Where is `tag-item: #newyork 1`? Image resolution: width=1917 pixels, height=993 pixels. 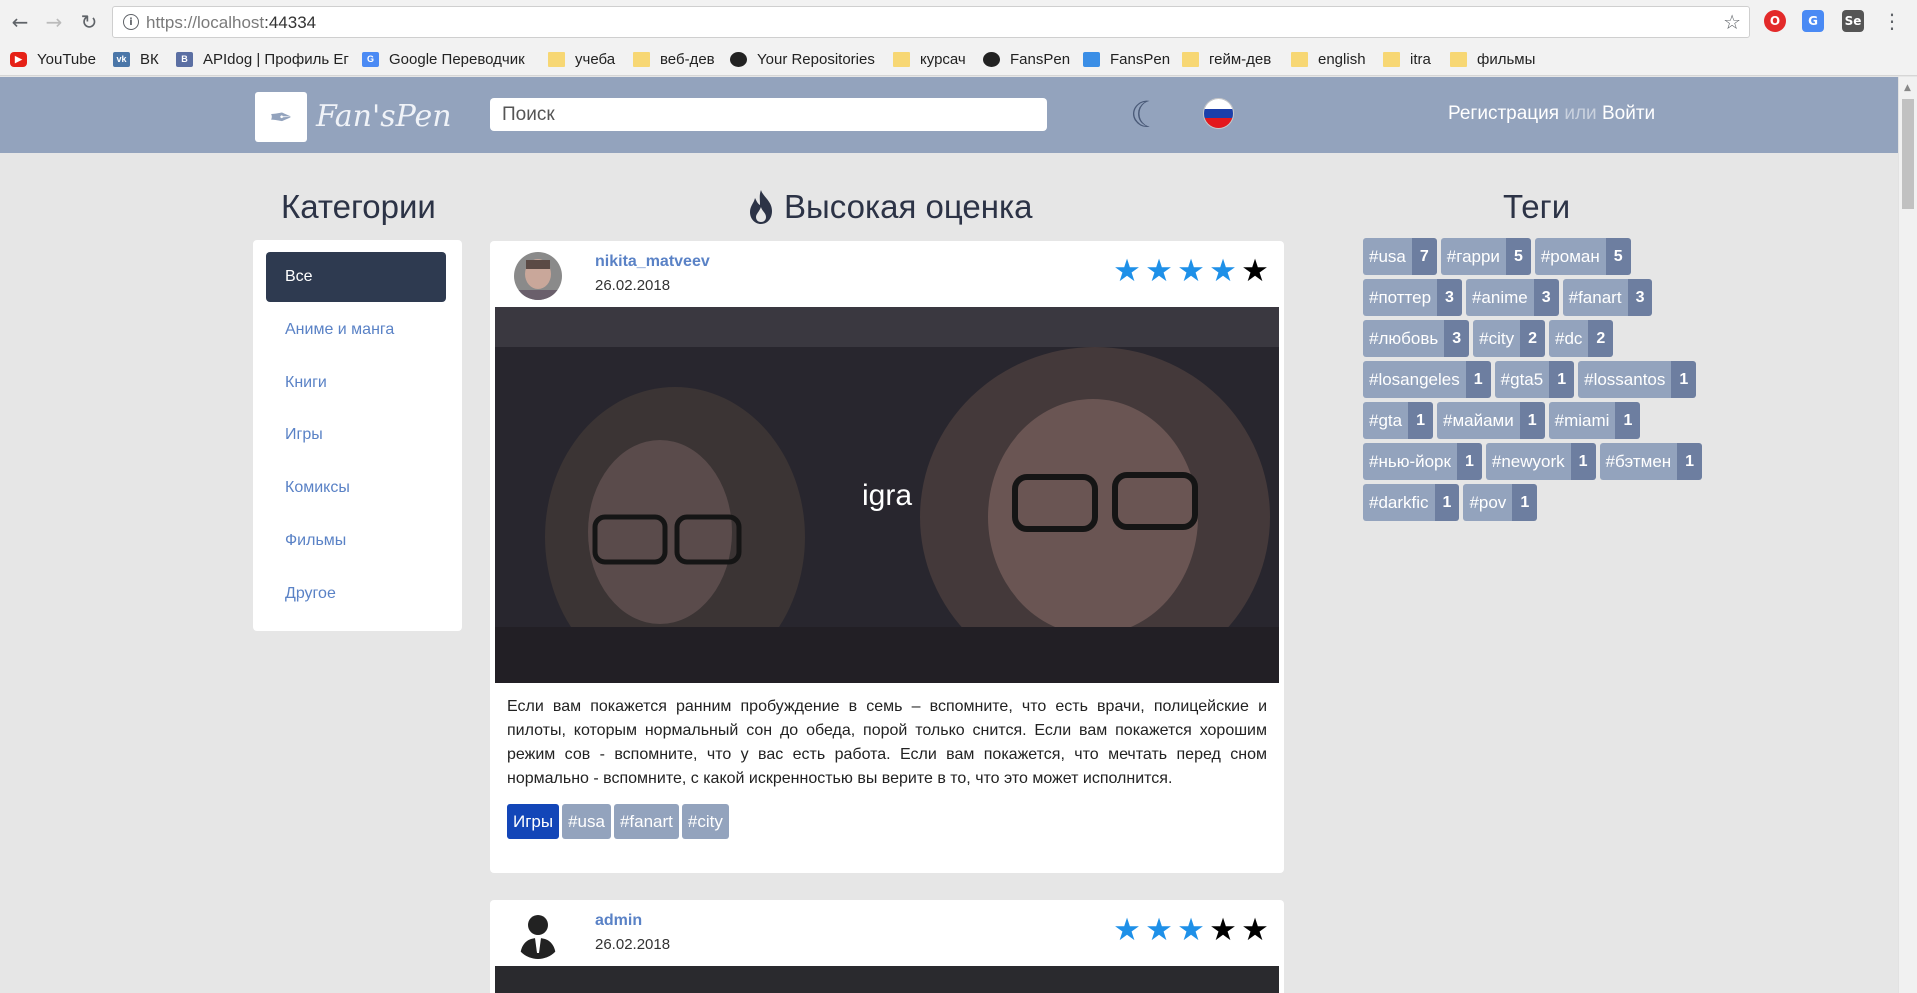
tag-item: #newyork 1 is located at coordinates (1540, 461).